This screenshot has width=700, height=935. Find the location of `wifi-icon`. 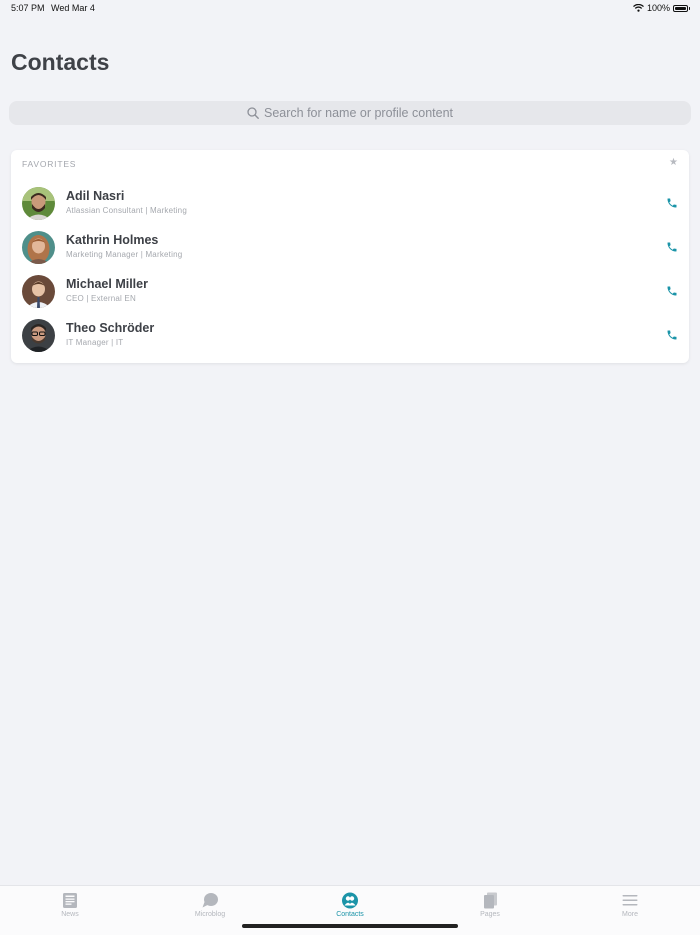

wifi-icon is located at coordinates (638, 8).